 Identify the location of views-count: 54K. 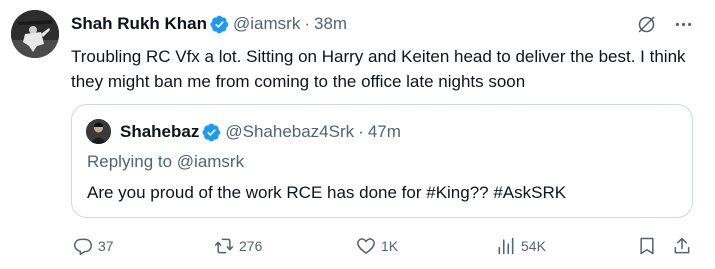
(533, 246).